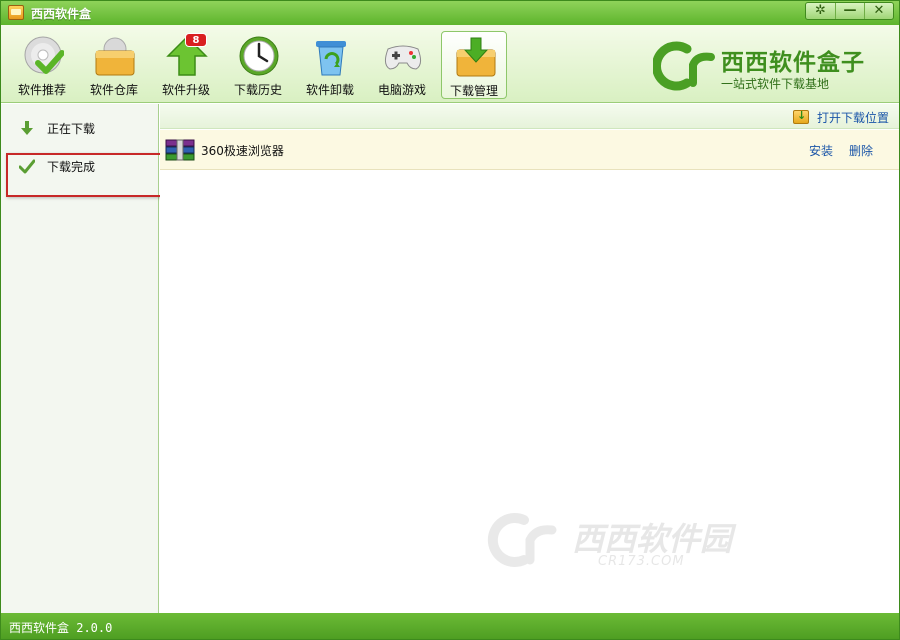 The image size is (900, 640). I want to click on app-icon, so click(16, 12).